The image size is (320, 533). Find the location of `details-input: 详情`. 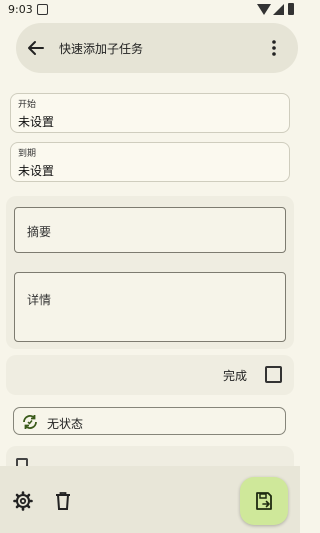

details-input: 详情 is located at coordinates (150, 307).